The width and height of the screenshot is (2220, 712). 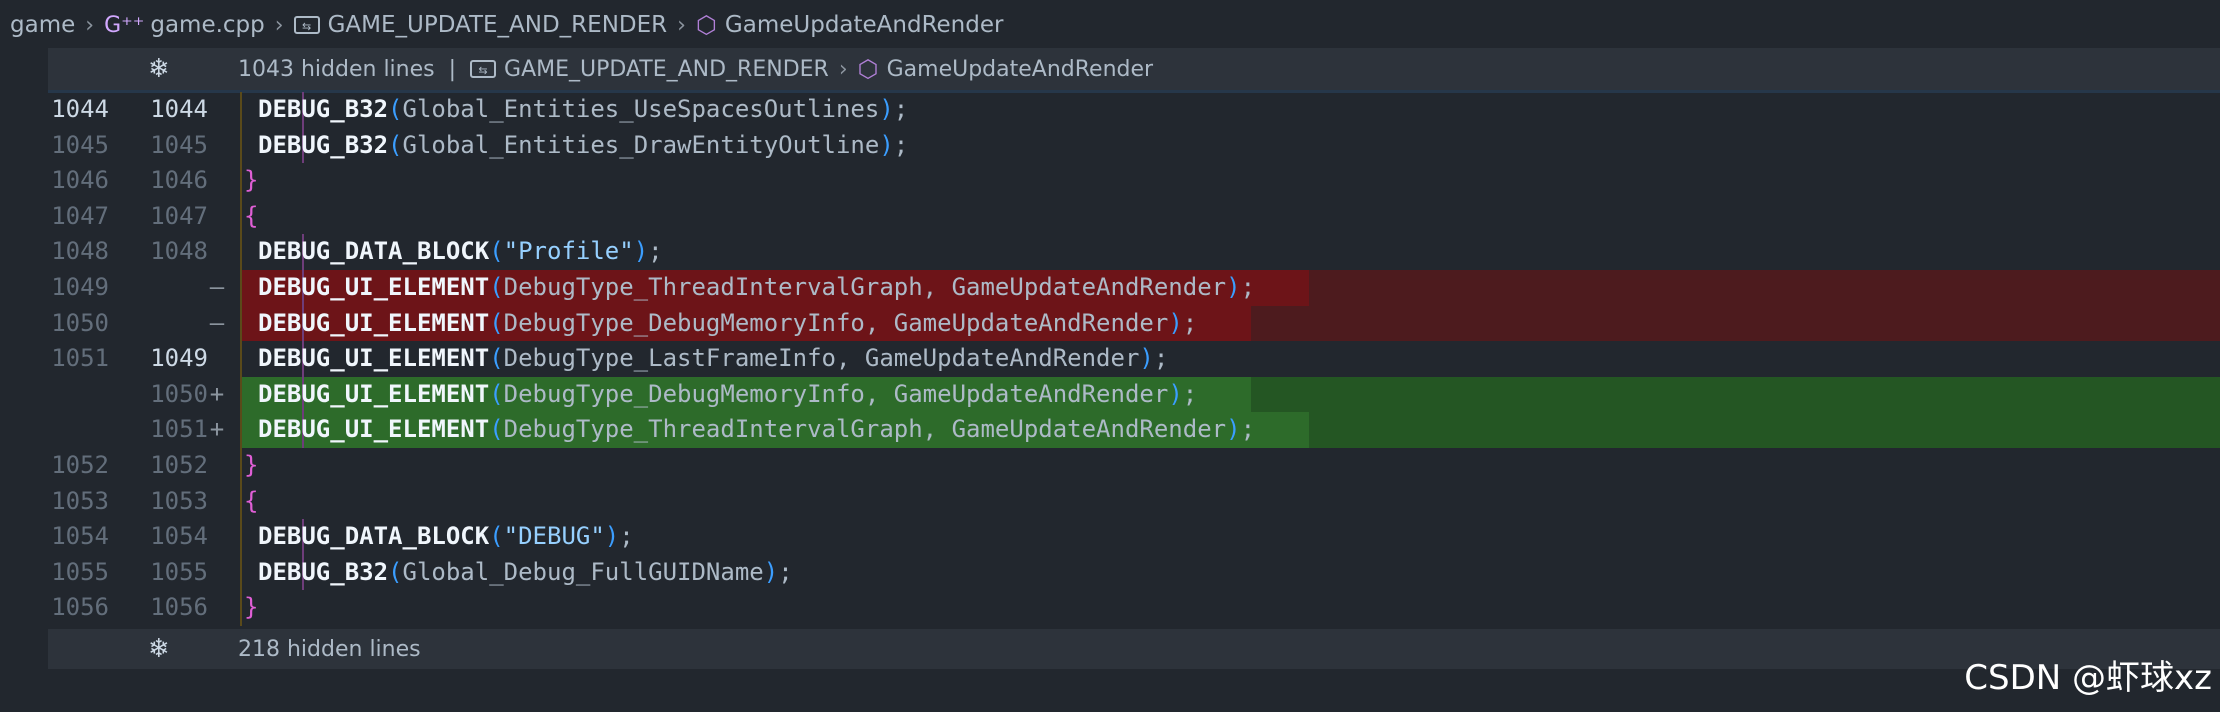 I want to click on code-token: {, so click(x=251, y=500).